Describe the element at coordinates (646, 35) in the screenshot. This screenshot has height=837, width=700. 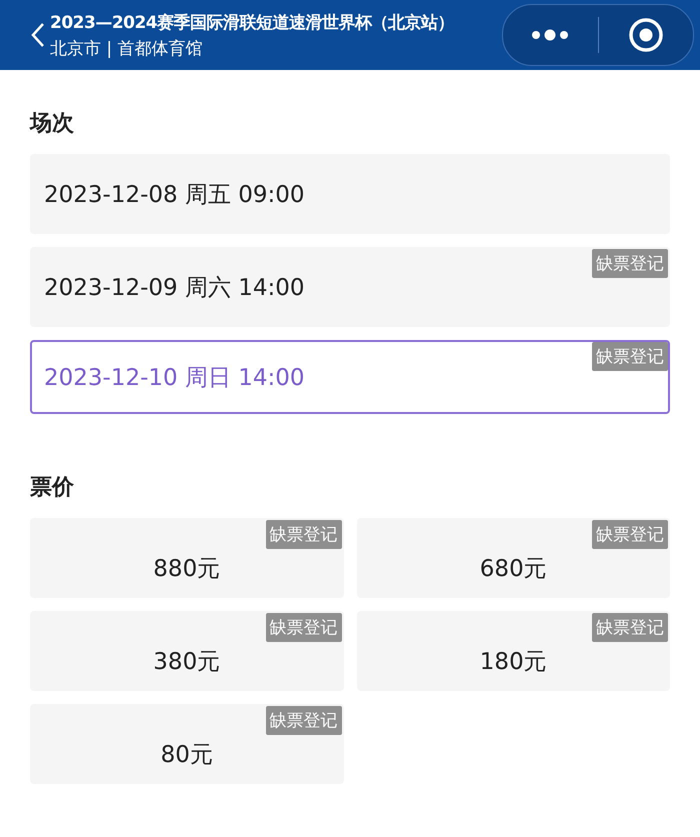
I see `target-icon` at that location.